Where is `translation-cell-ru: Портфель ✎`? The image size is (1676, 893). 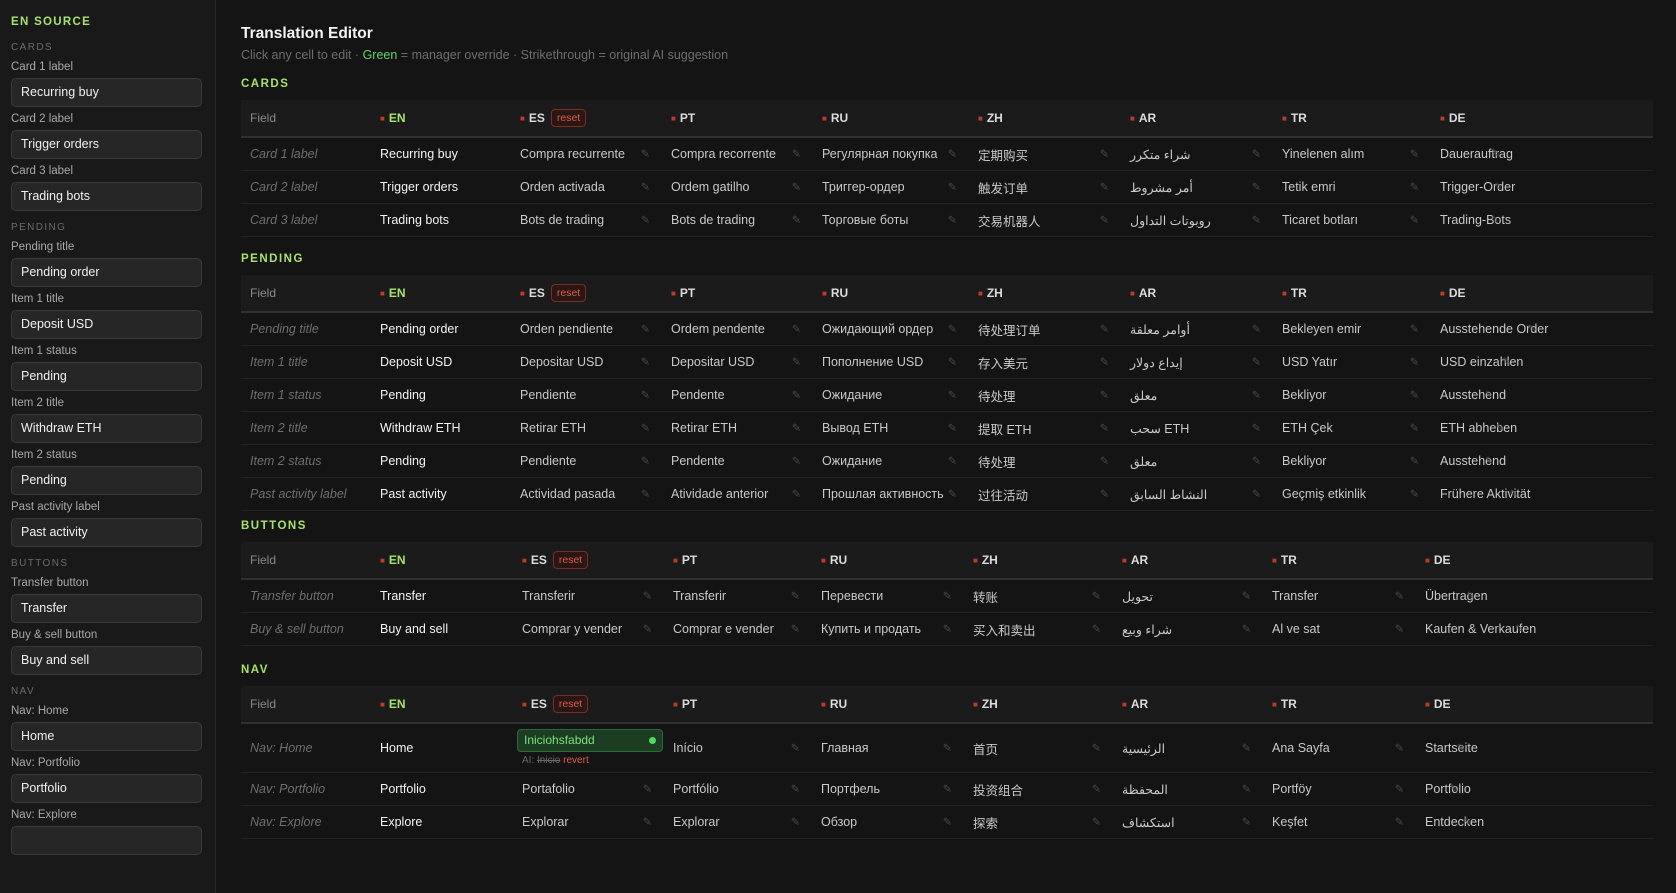
translation-cell-ru: Портфель ✎ is located at coordinates (888, 789).